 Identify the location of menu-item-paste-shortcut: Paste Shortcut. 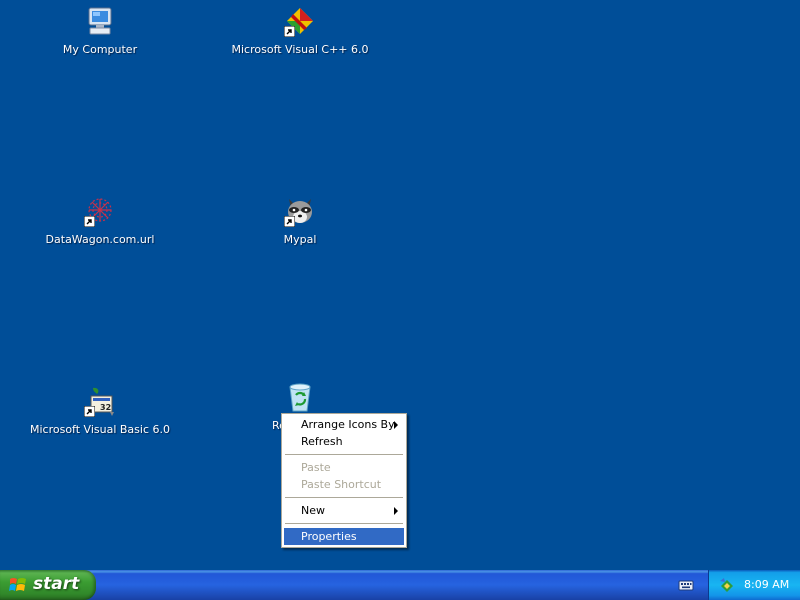
(344, 484).